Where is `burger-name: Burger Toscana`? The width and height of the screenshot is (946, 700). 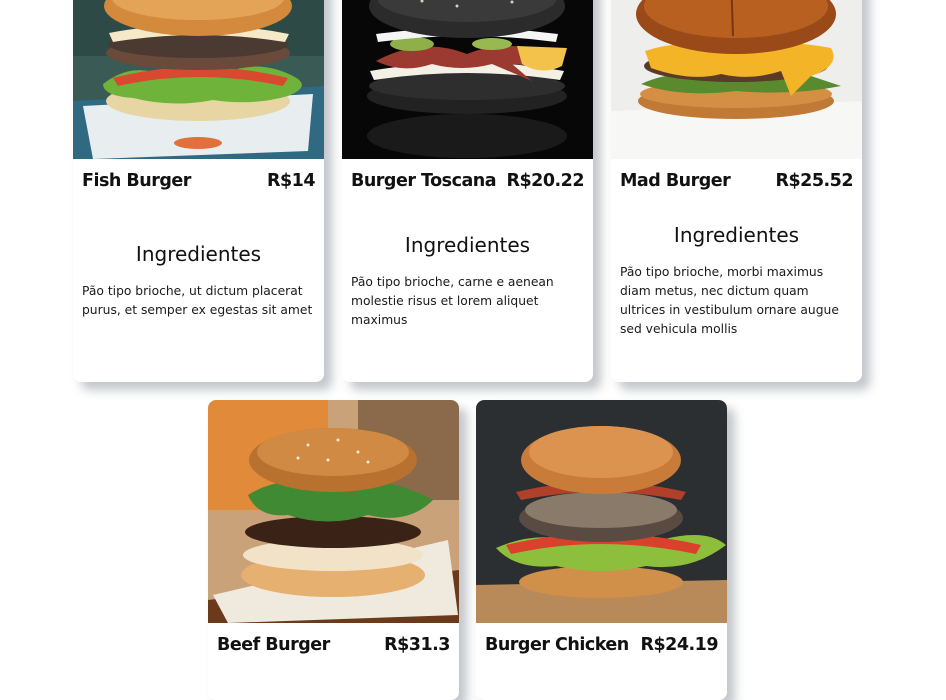
burger-name: Burger Toscana is located at coordinates (424, 181).